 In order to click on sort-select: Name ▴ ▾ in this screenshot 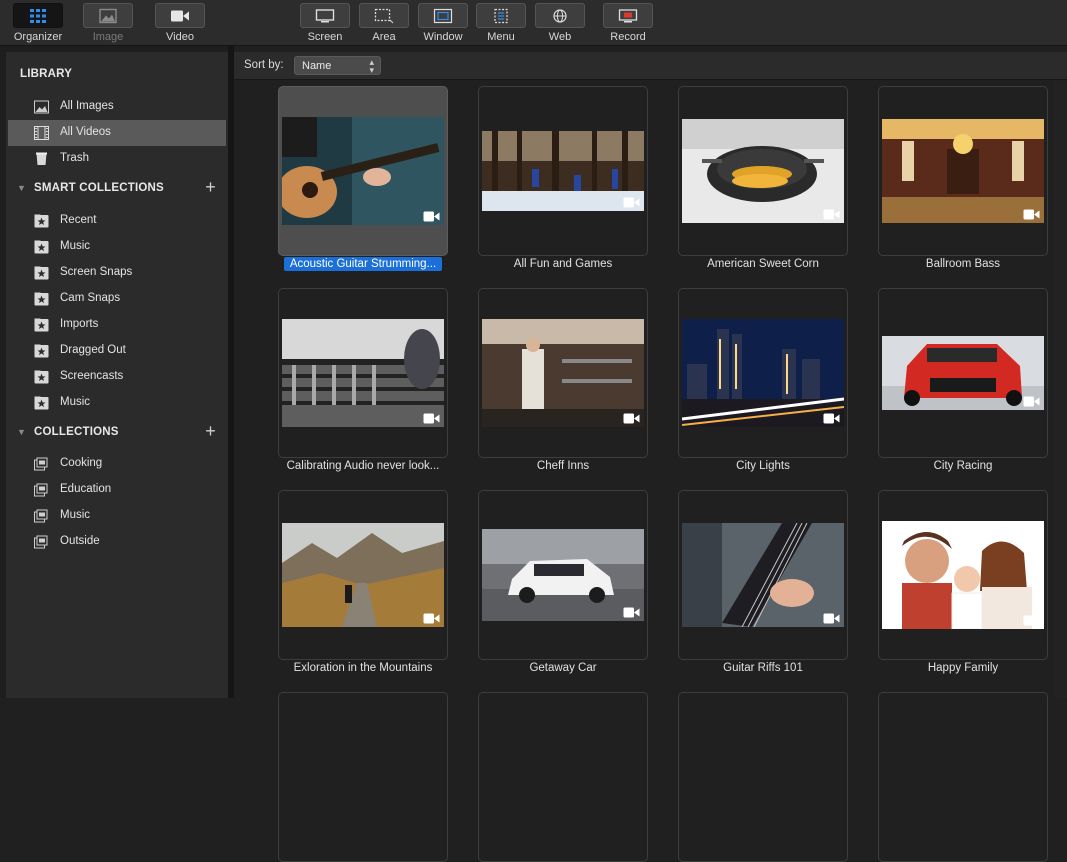, I will do `click(337, 65)`.